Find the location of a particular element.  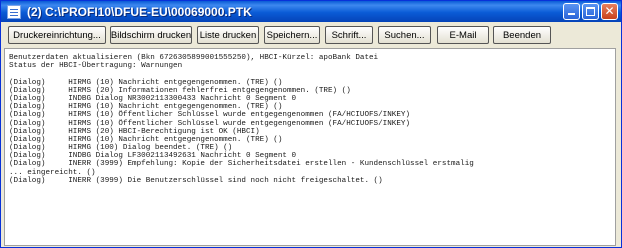

close-button: ✕ is located at coordinates (609, 11).